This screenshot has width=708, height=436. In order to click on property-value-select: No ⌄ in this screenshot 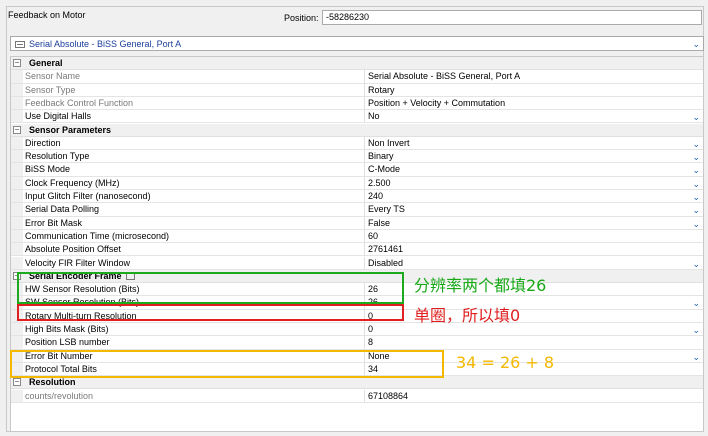, I will do `click(533, 116)`.